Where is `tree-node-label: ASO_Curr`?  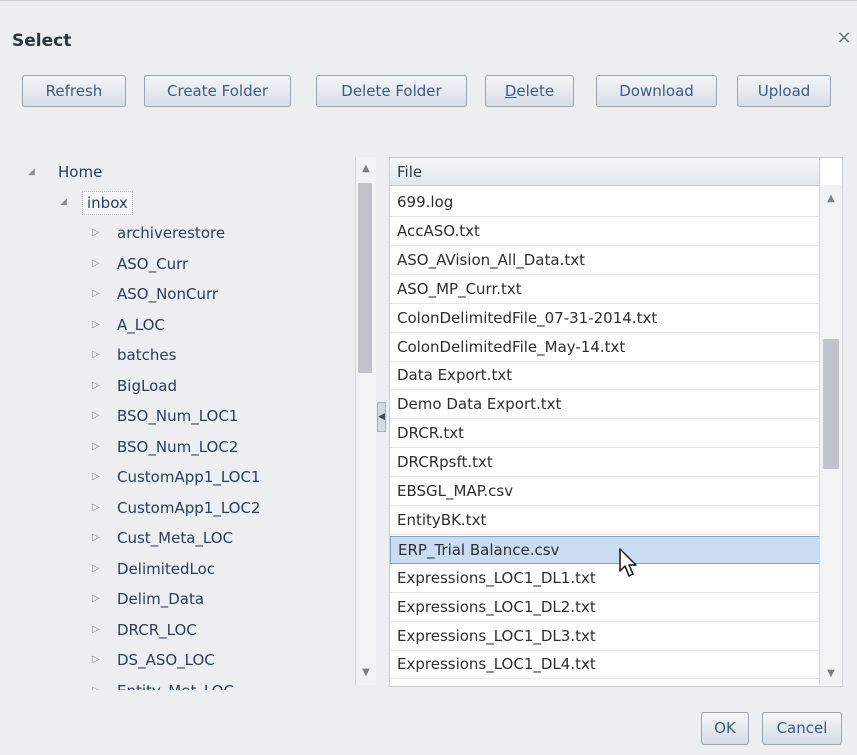 tree-node-label: ASO_Curr is located at coordinates (153, 263).